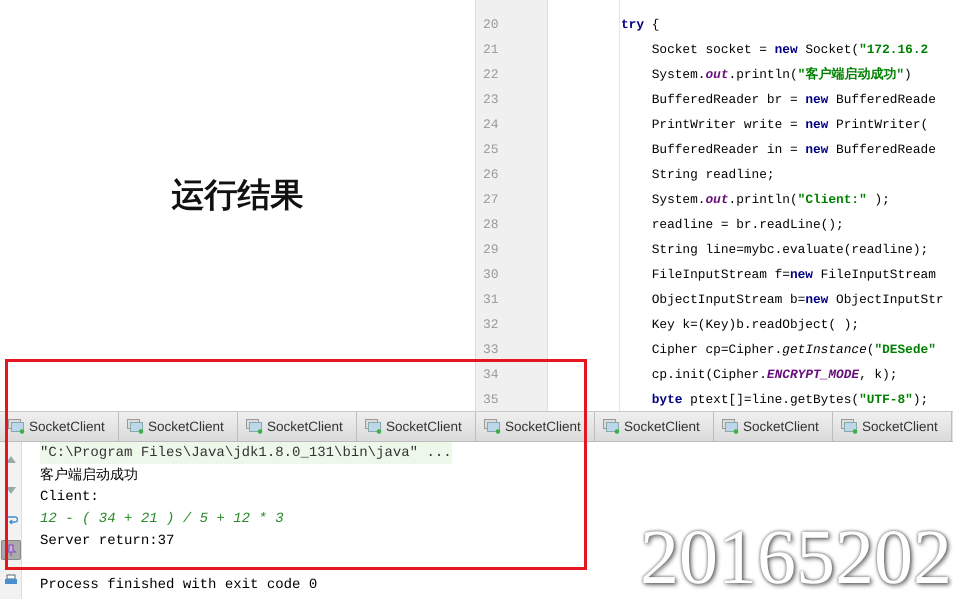 This screenshot has height=599, width=953. Describe the element at coordinates (491, 250) in the screenshot. I see `line-number: 29` at that location.